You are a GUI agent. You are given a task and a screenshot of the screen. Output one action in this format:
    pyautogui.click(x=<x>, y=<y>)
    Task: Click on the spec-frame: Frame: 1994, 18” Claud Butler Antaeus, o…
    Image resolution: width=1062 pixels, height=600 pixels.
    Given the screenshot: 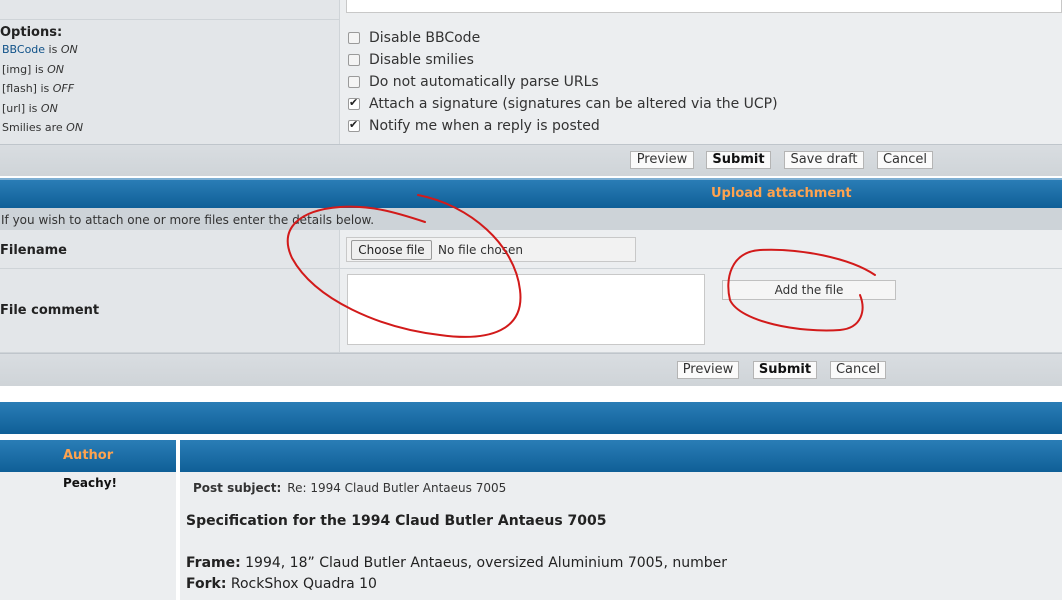 What is the action you would take?
    pyautogui.click(x=456, y=563)
    